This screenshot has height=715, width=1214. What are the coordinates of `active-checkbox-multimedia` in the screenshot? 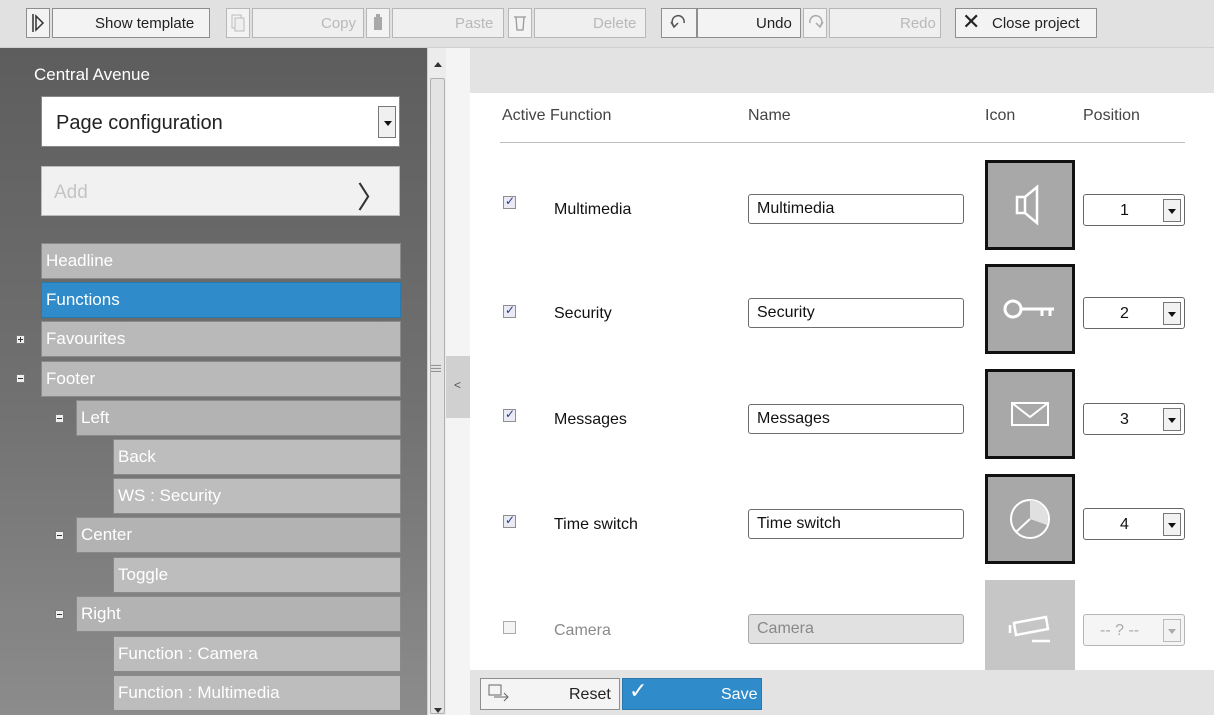 It's located at (509, 201).